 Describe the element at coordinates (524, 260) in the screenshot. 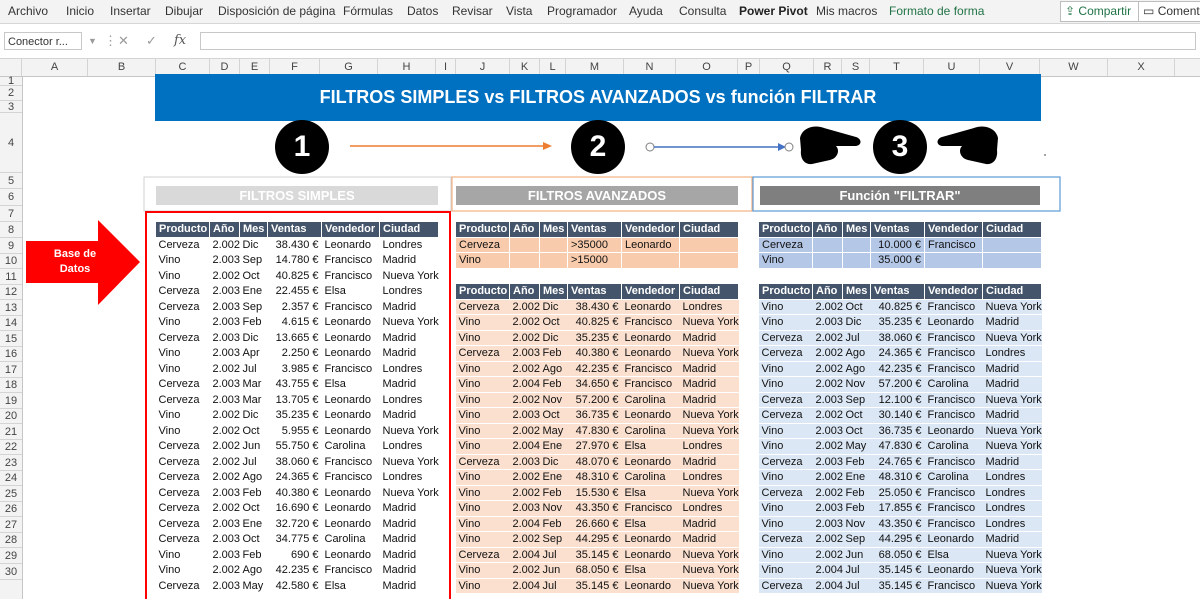

I see `advanced-criteria-cell` at that location.